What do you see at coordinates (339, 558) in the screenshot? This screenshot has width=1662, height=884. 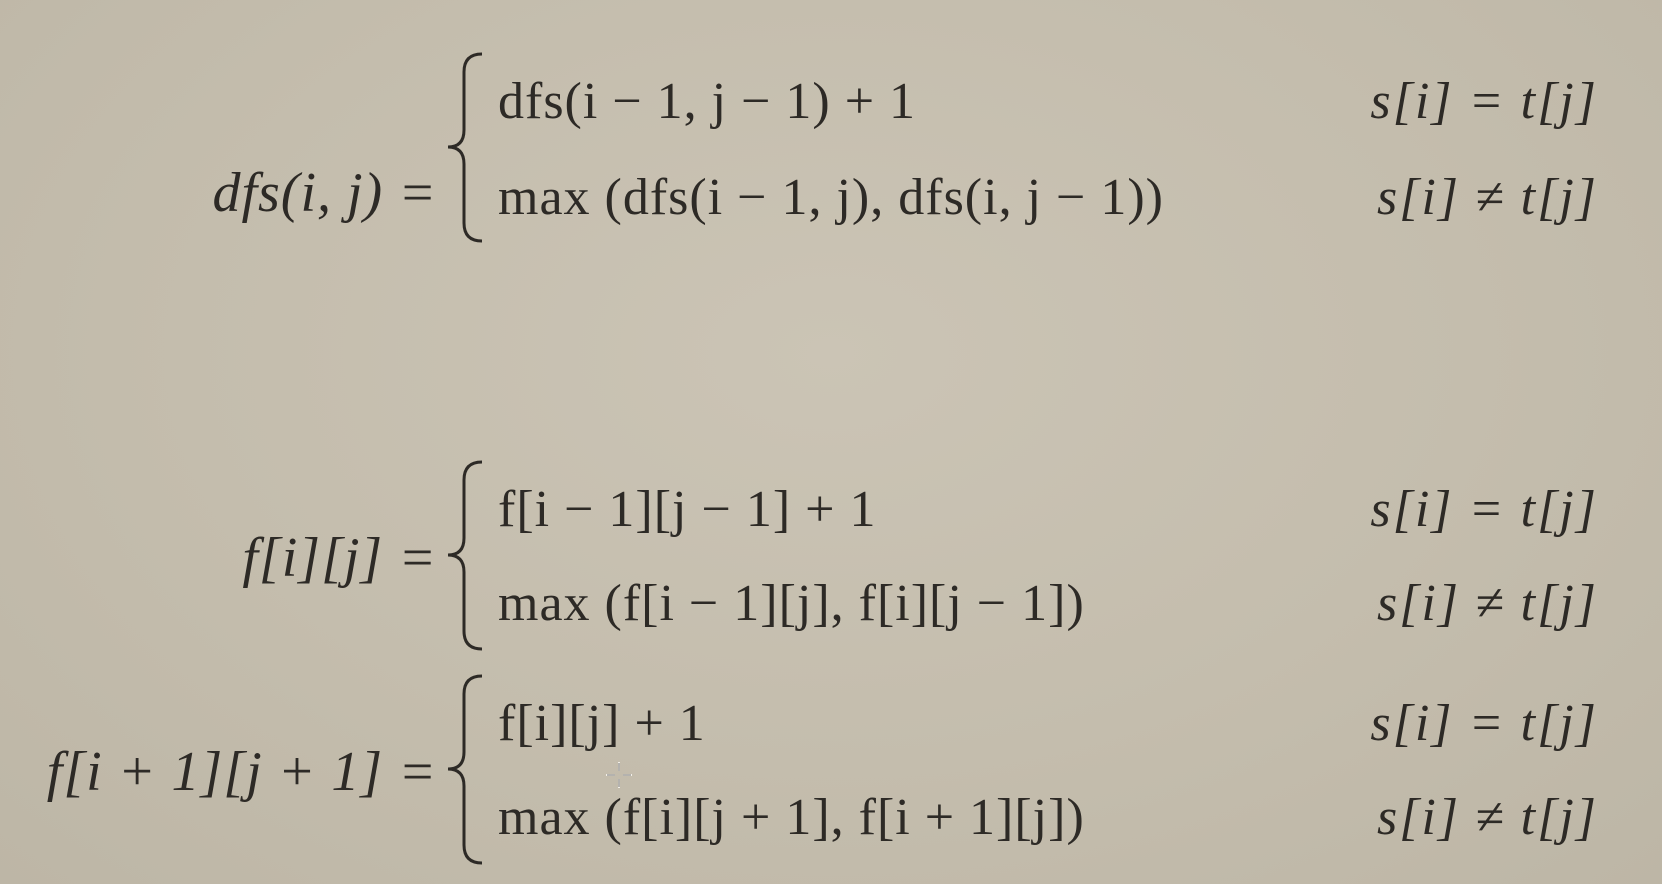 I see `equation-lhs: f[i][j] =` at bounding box center [339, 558].